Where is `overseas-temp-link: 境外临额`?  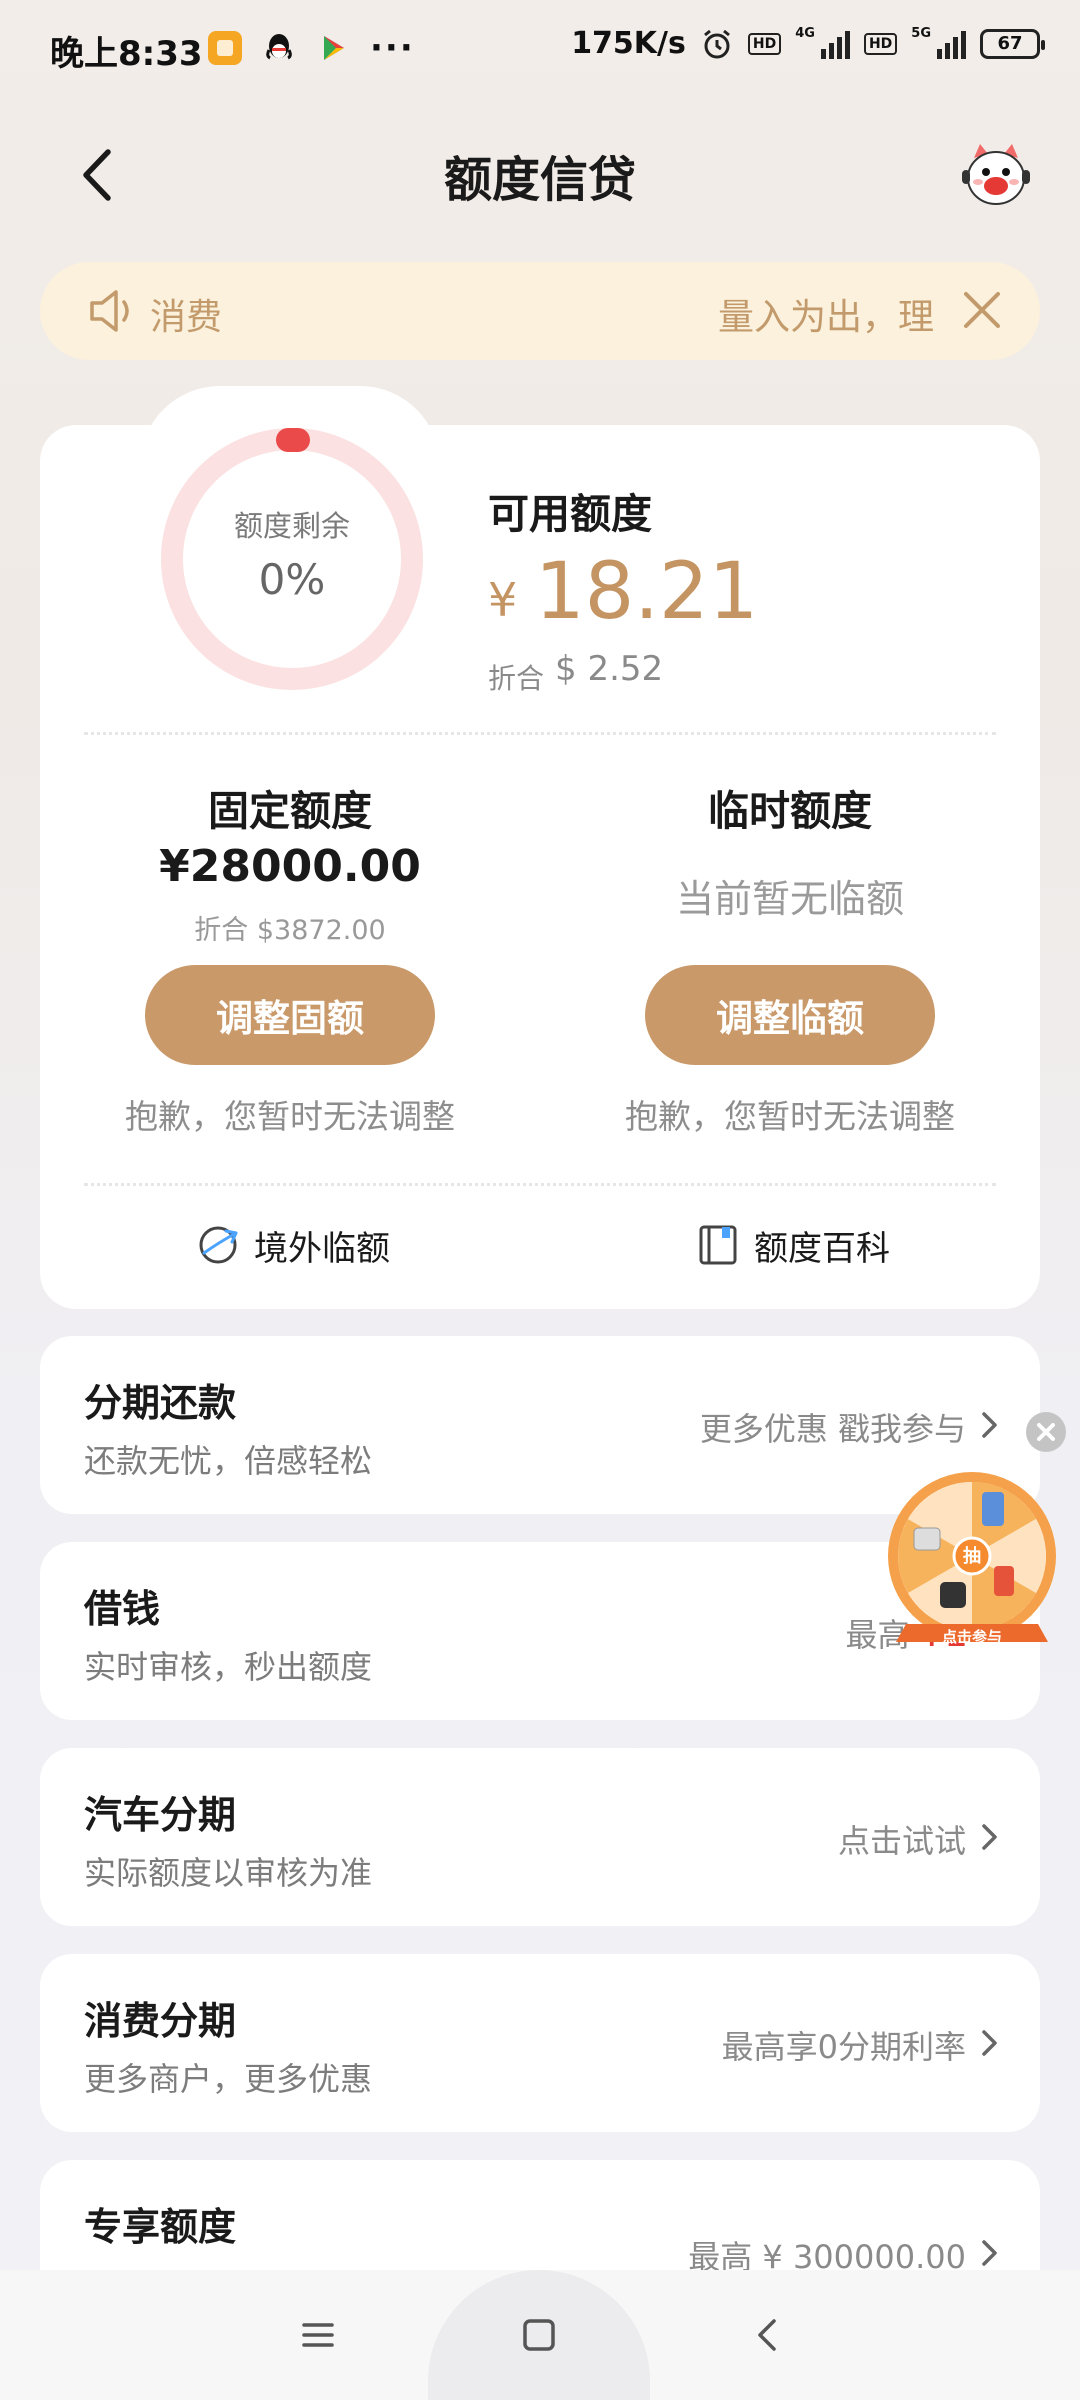
overseas-temp-link: 境外临额 is located at coordinates (293, 1245).